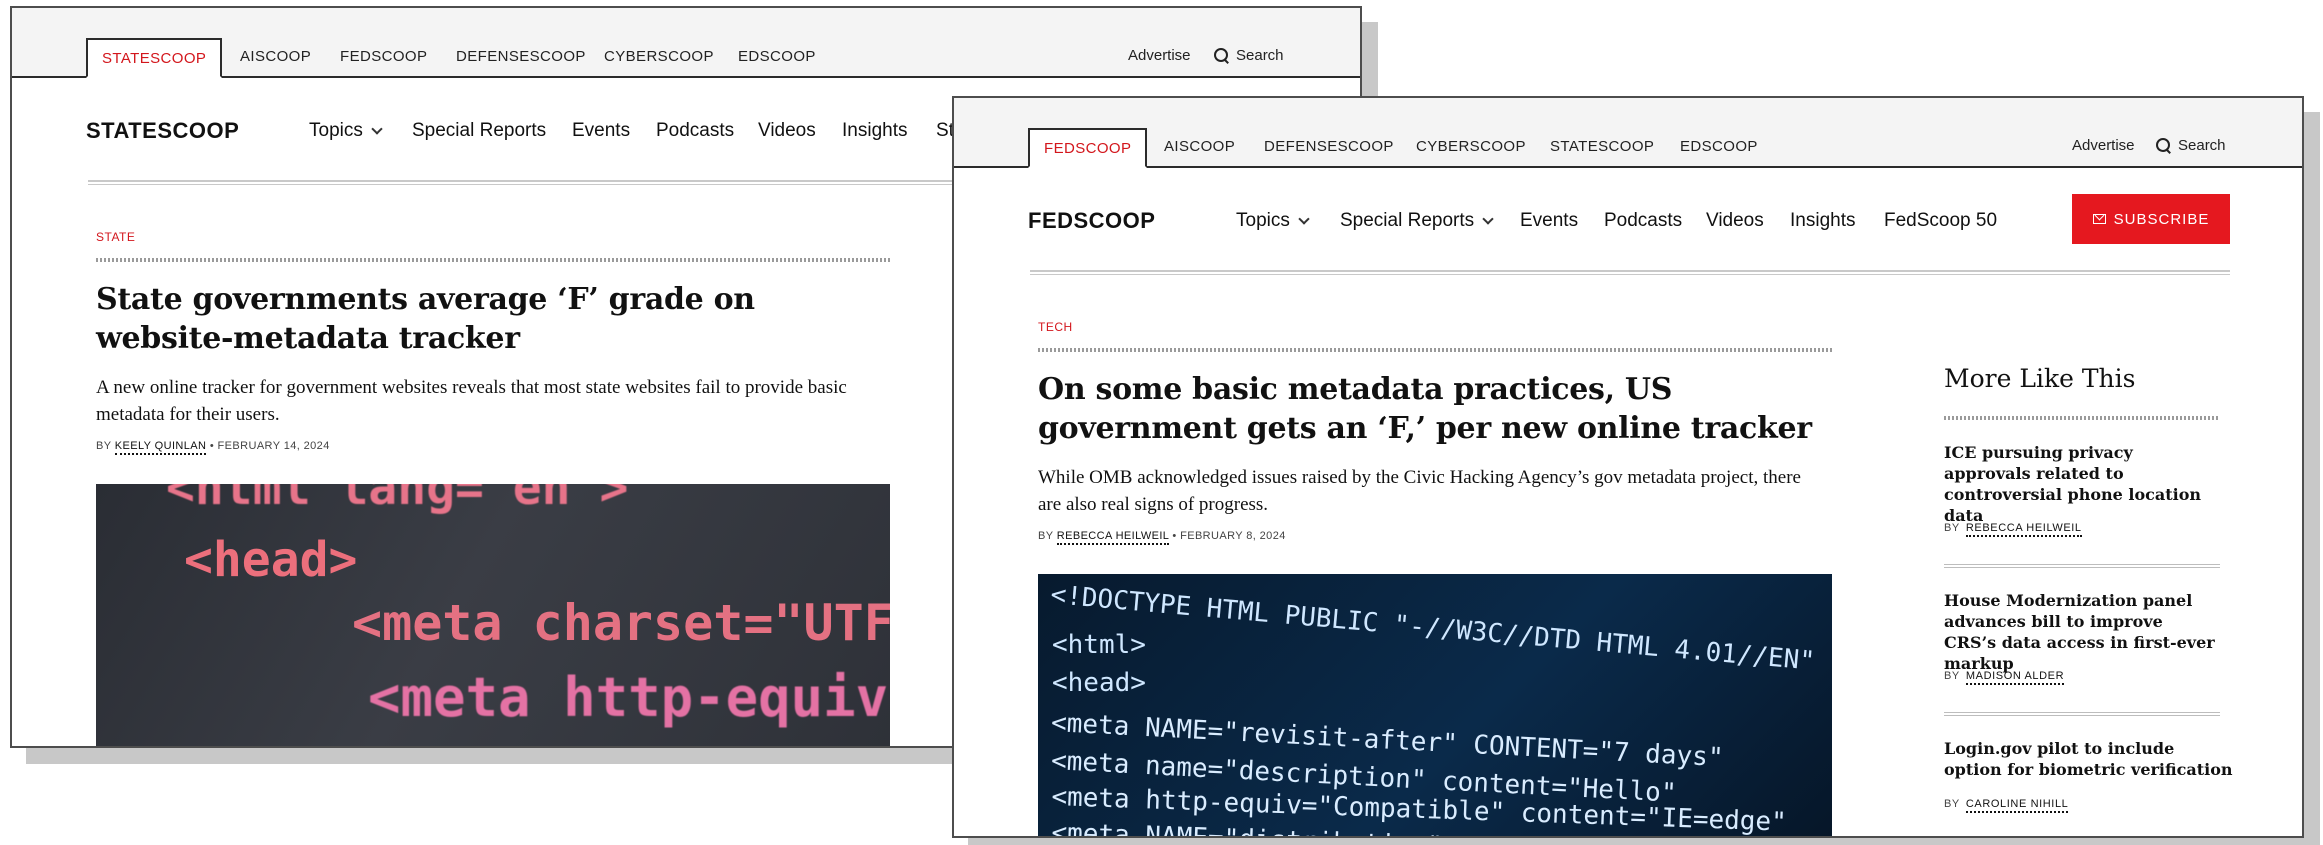 Image resolution: width=2323 pixels, height=845 pixels. I want to click on code-line: <meta http-equiv, so click(628, 697).